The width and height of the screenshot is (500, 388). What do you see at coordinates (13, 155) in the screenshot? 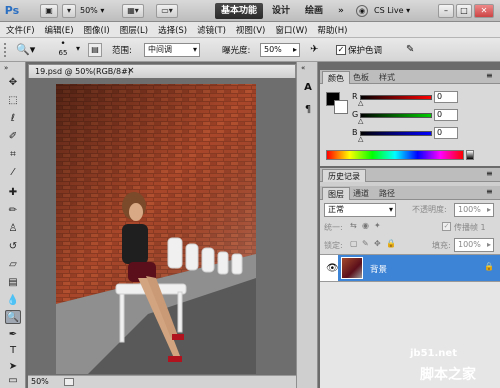
I see `crop-tool-icon: ⌗` at bounding box center [13, 155].